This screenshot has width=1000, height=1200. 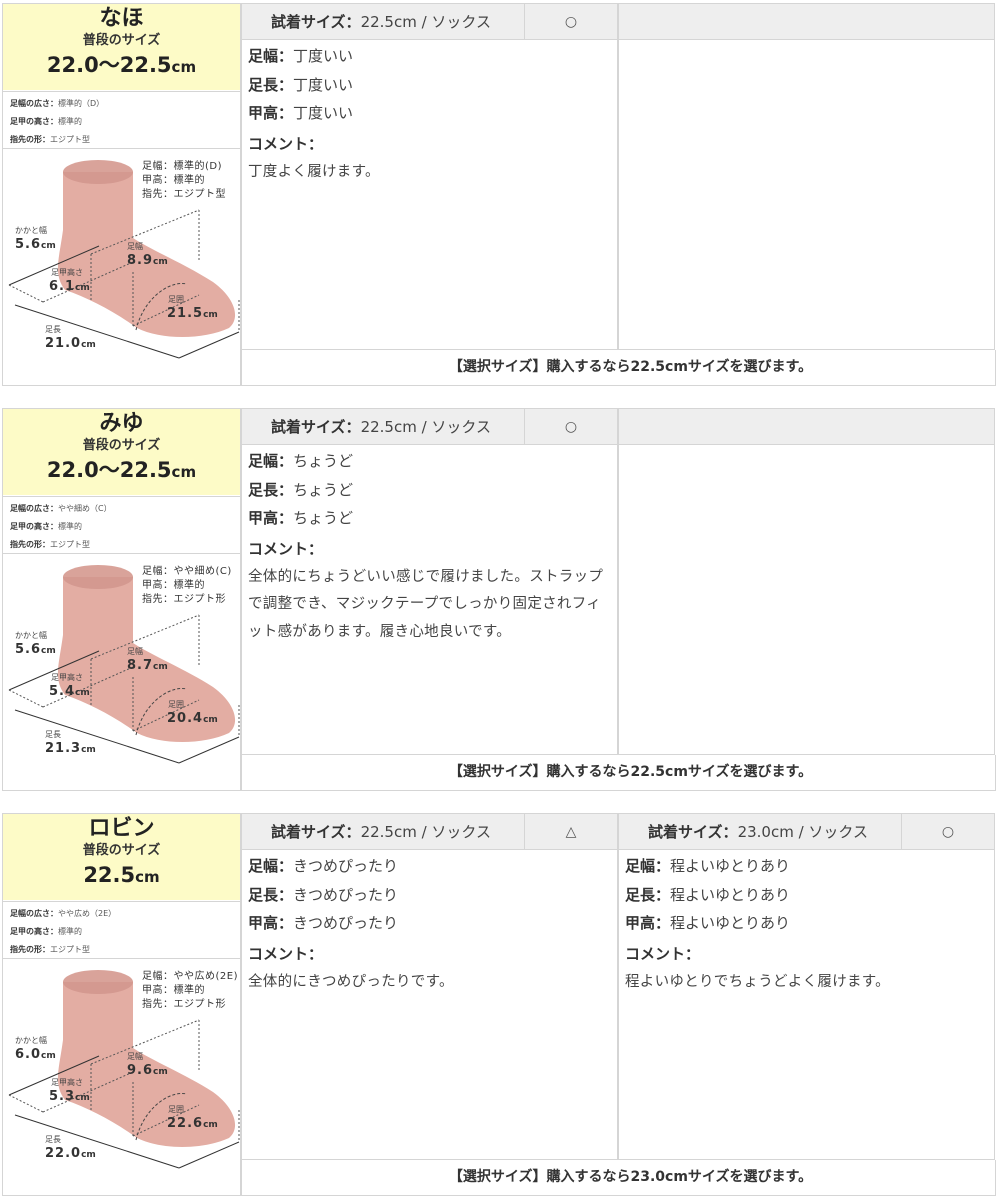 What do you see at coordinates (301, 113) in the screenshot?
I see `fit-instep-row: 甲高：丁度いい` at bounding box center [301, 113].